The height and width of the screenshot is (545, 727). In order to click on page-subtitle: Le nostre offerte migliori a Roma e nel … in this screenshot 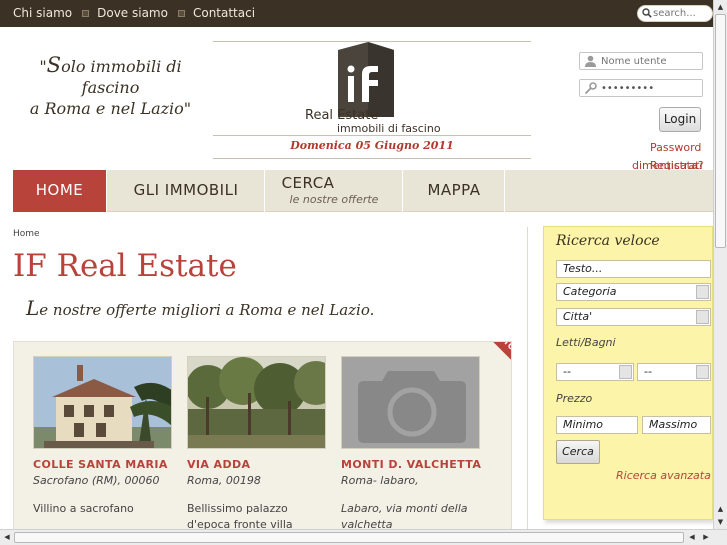, I will do `click(200, 308)`.